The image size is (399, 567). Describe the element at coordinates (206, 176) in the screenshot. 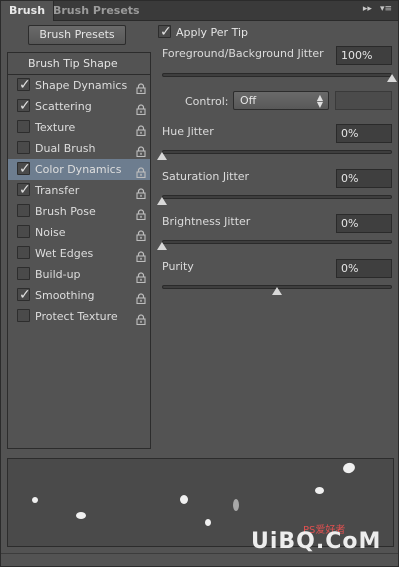

I see `saturation-jitter-label: Saturation Jitter` at that location.